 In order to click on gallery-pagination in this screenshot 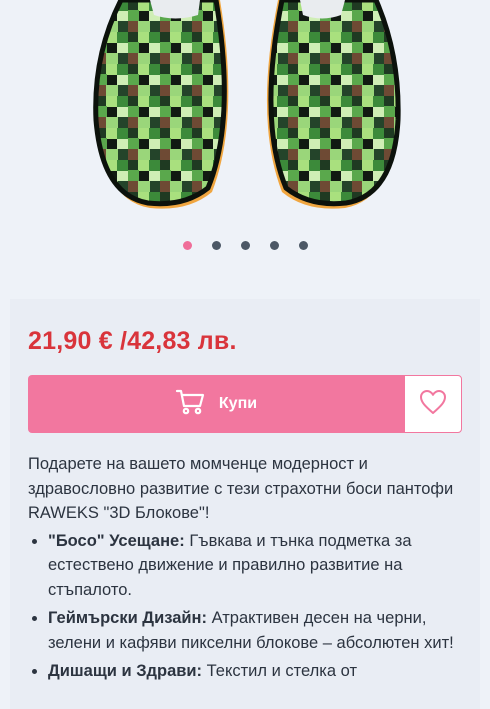, I will do `click(245, 245)`.